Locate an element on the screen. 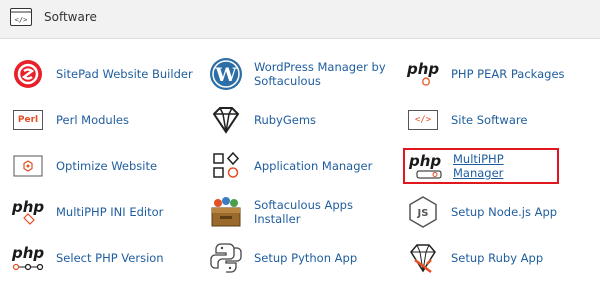 The image size is (600, 283). rubygems-link: RubyGems is located at coordinates (303, 120).